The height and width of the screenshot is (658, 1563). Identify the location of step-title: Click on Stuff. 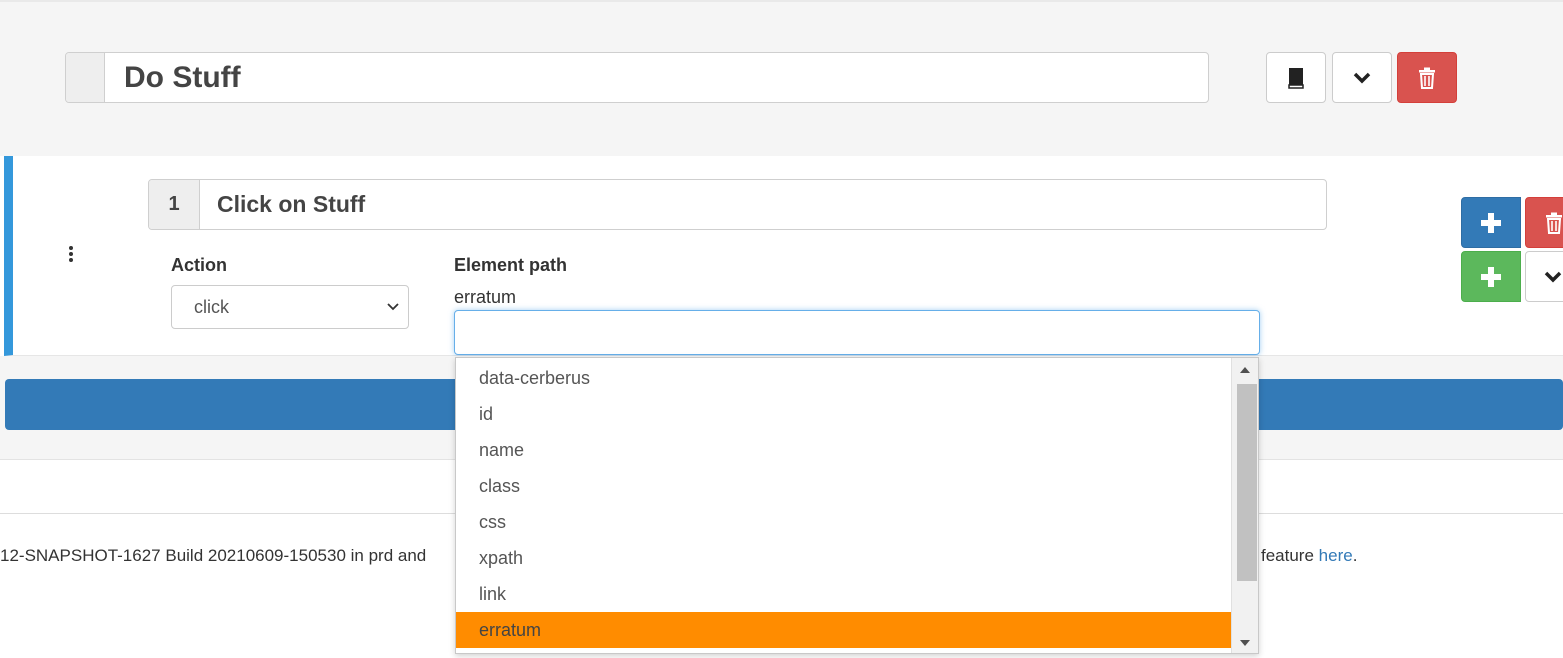
(763, 204).